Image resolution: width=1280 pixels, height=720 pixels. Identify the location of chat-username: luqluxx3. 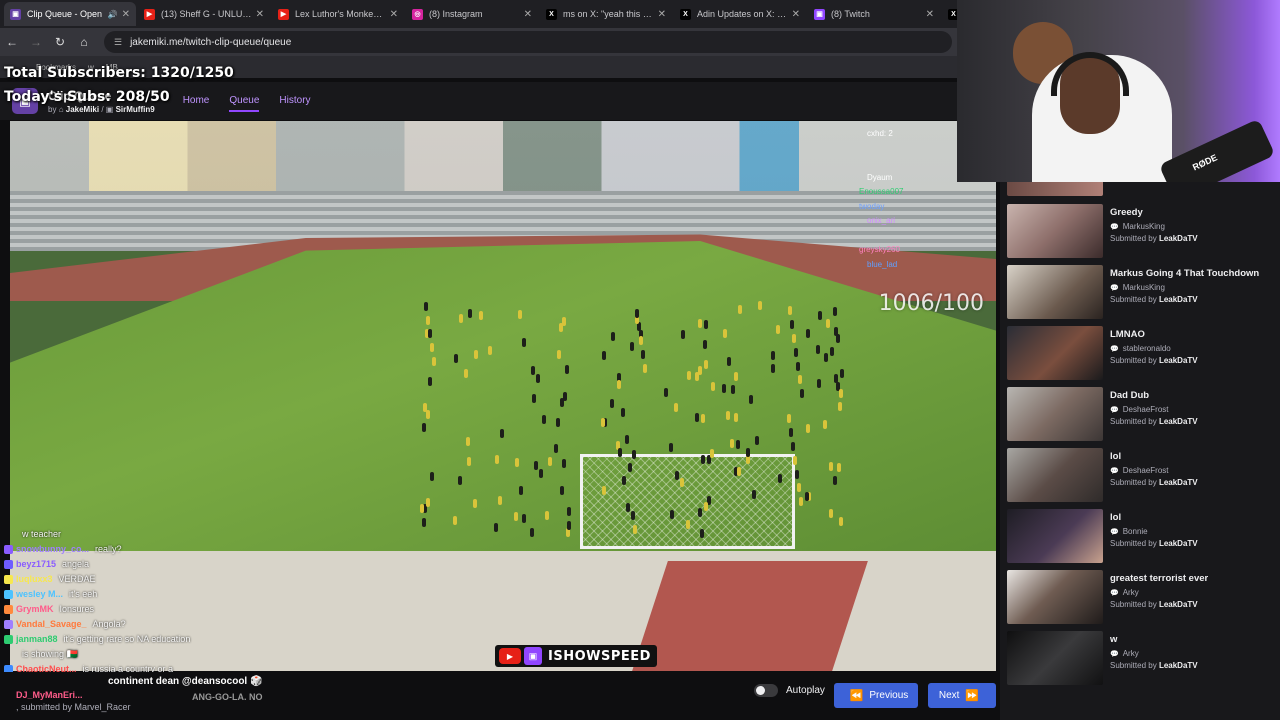
(34, 579).